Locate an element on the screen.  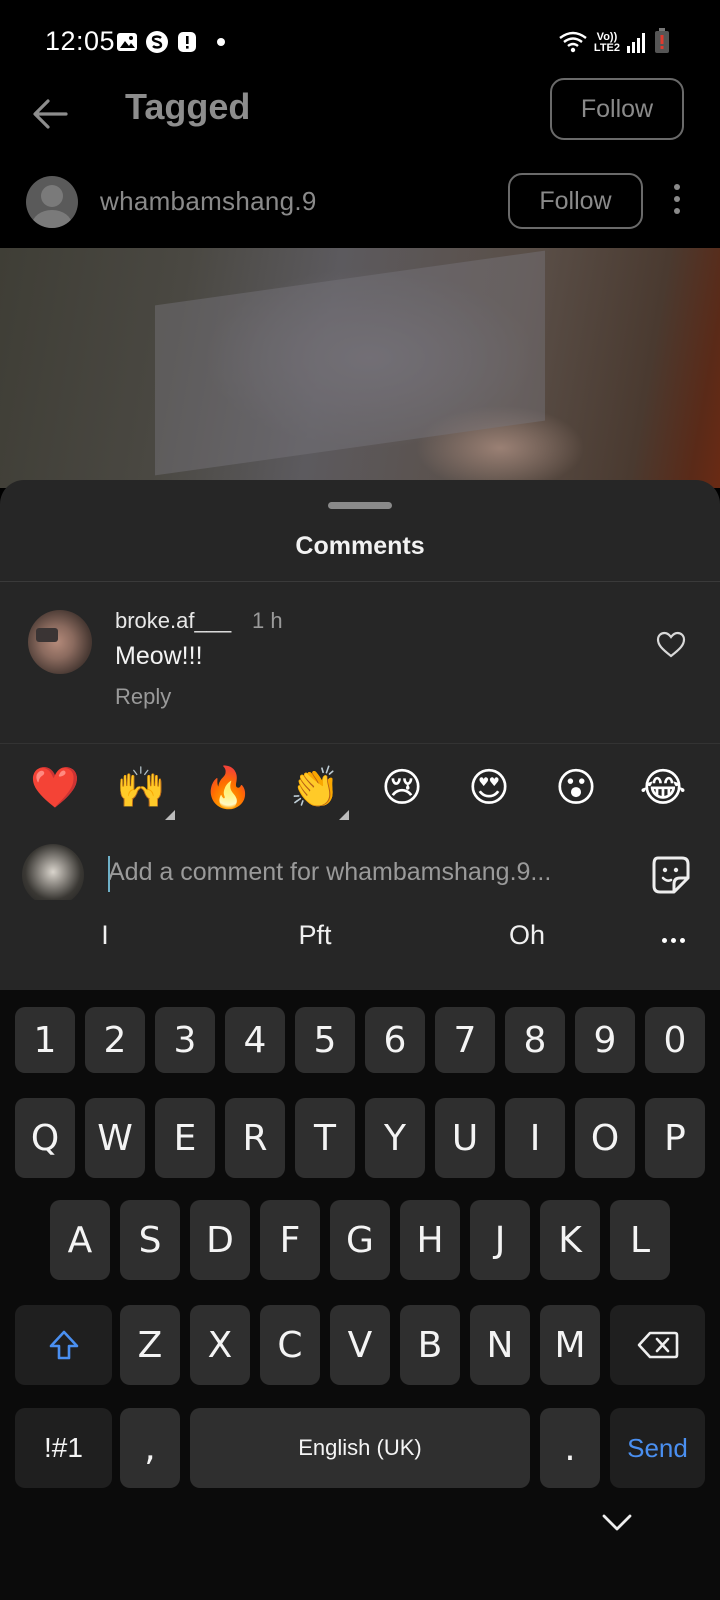
key-t: T is located at coordinates (325, 1138).